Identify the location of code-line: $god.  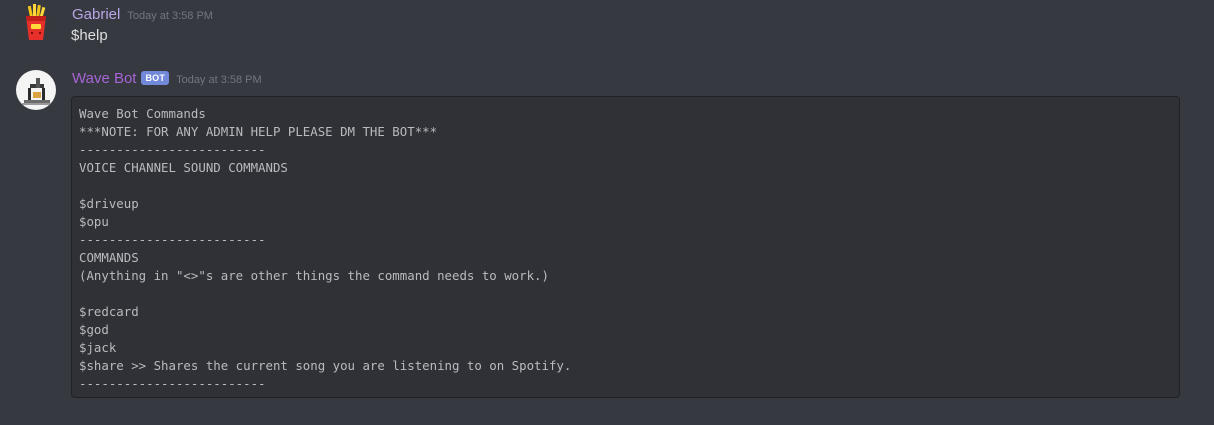
(94, 329).